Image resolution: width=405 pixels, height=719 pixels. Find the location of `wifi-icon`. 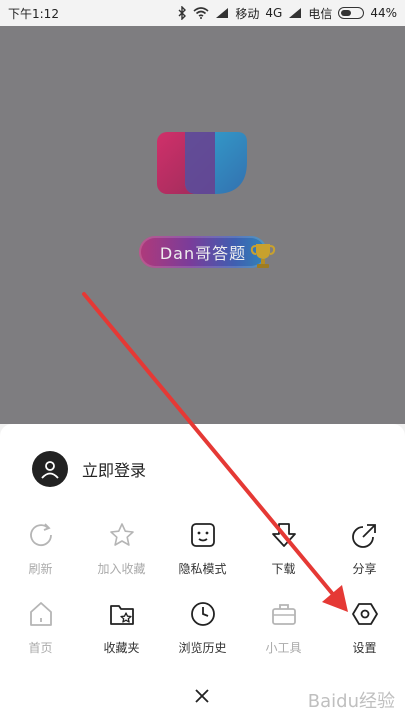

wifi-icon is located at coordinates (201, 13).